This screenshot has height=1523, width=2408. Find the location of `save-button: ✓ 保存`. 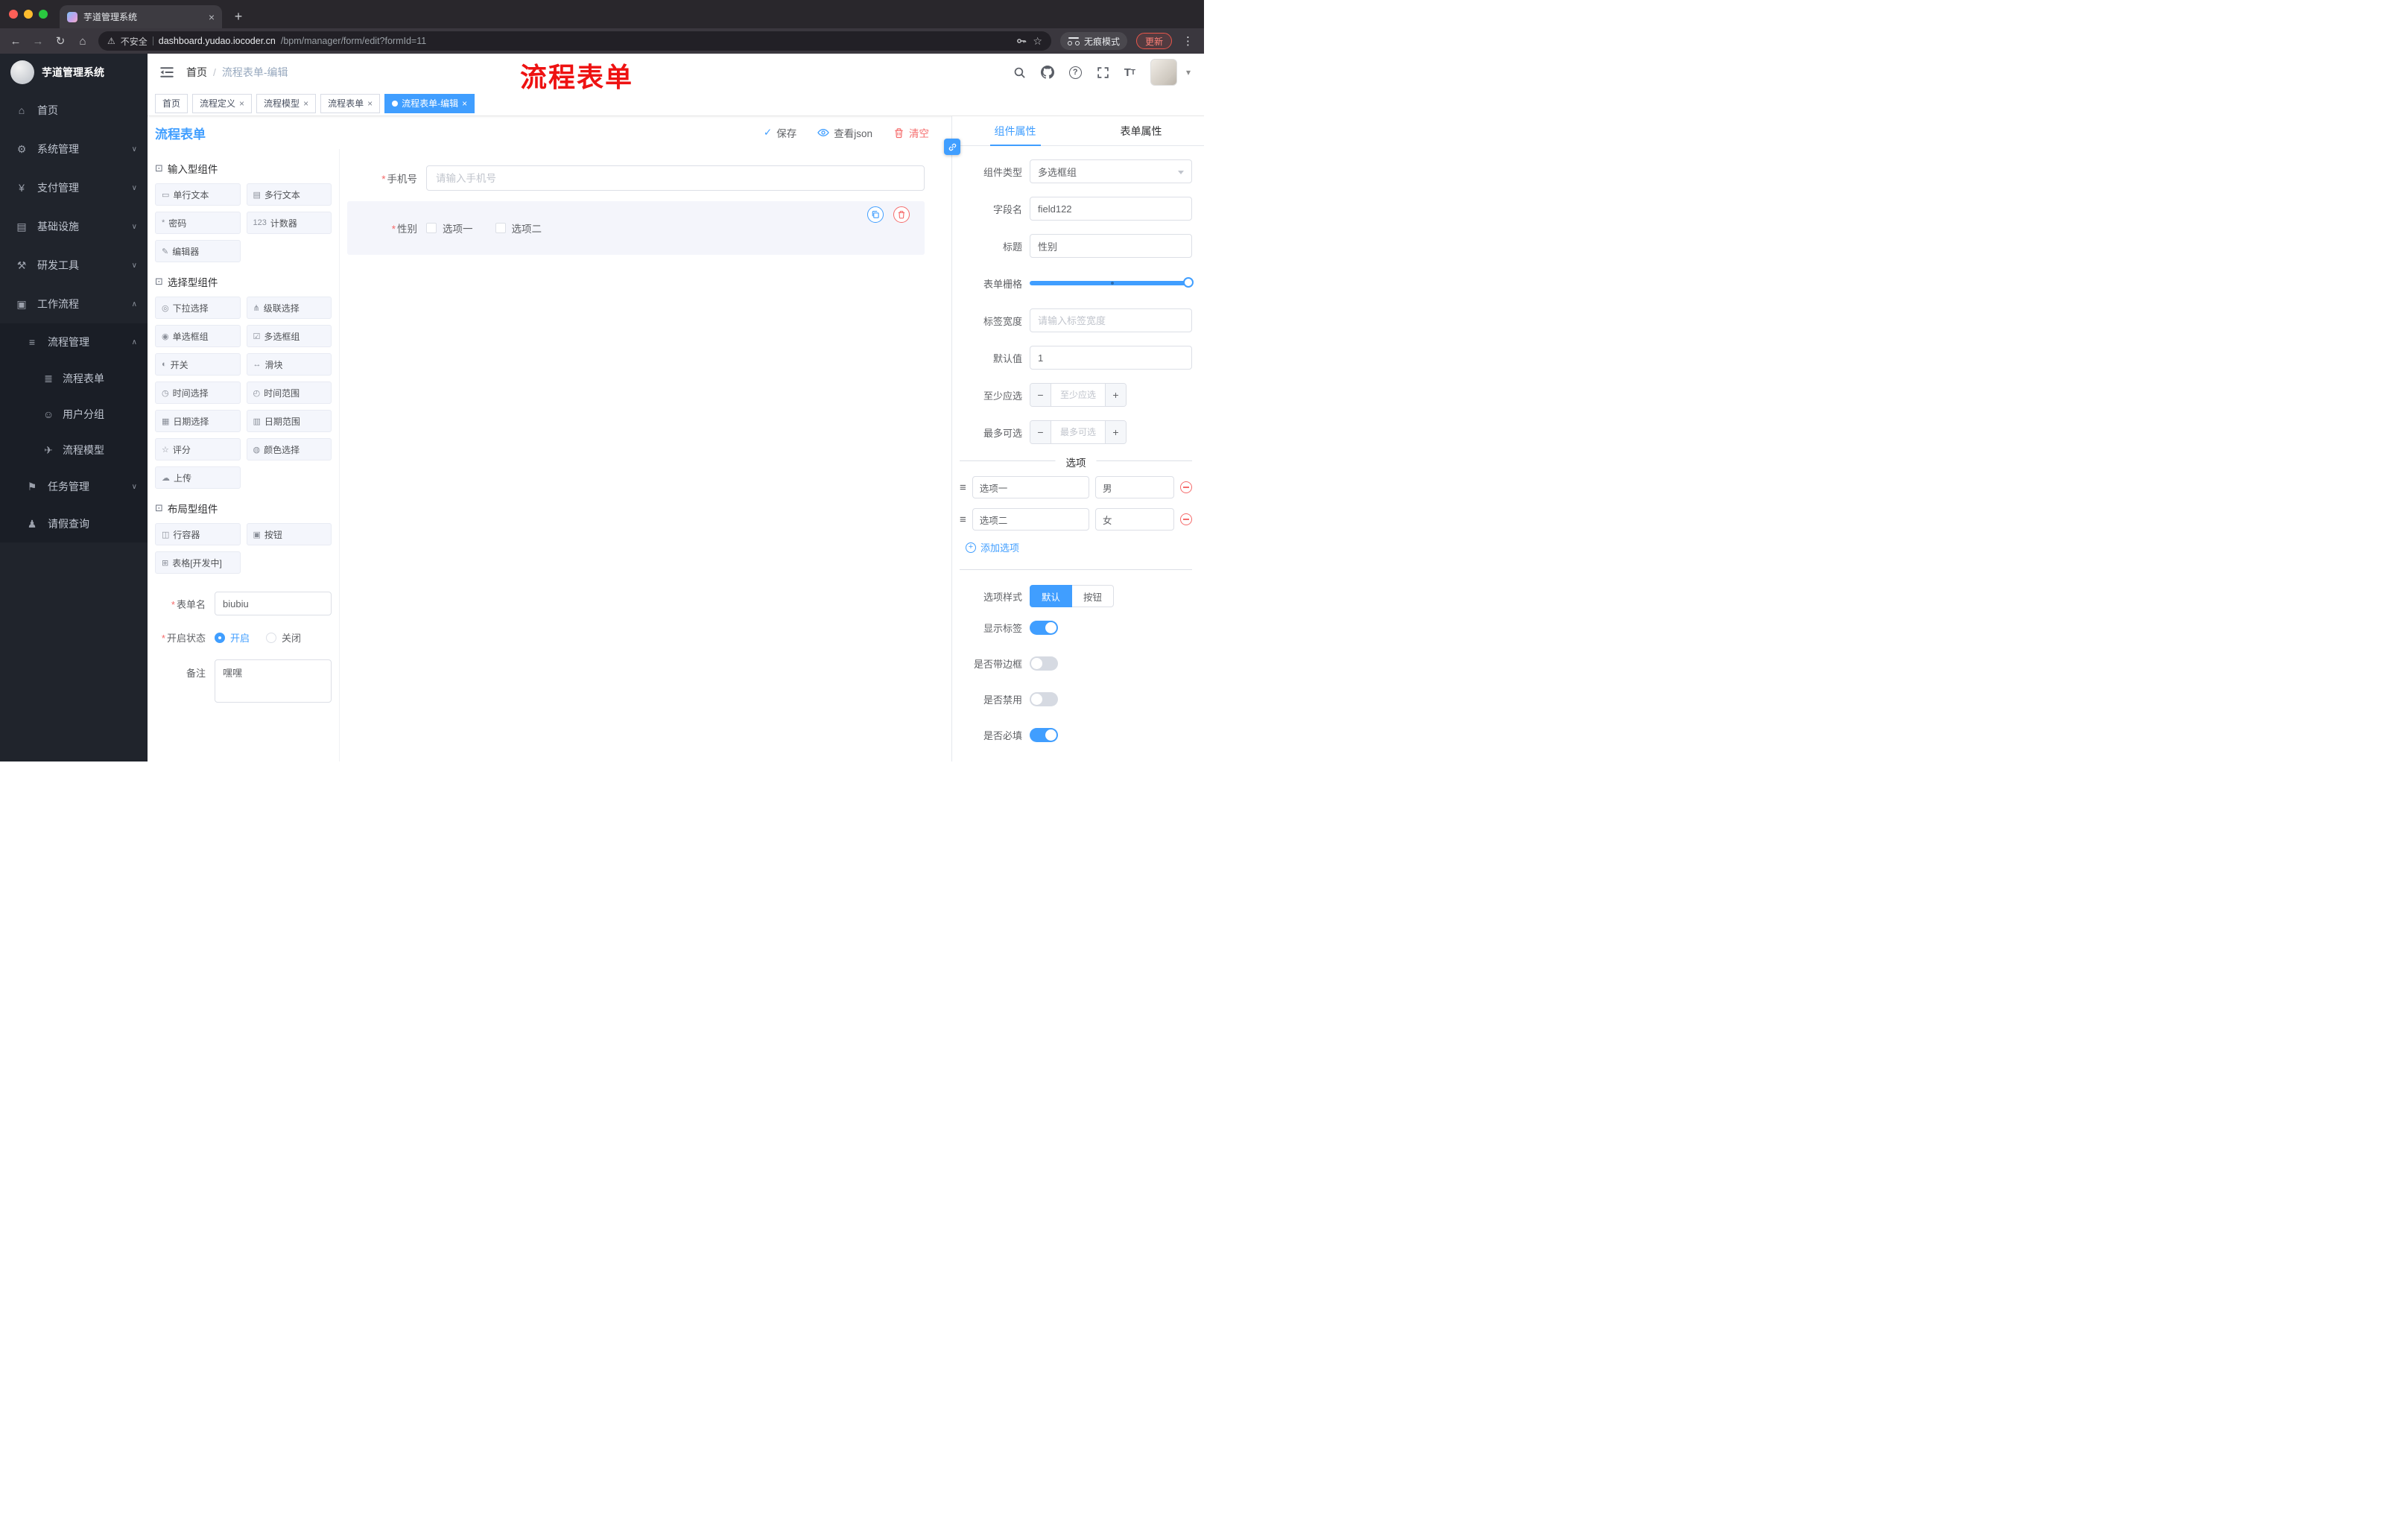

save-button: ✓ 保存 is located at coordinates (780, 133).